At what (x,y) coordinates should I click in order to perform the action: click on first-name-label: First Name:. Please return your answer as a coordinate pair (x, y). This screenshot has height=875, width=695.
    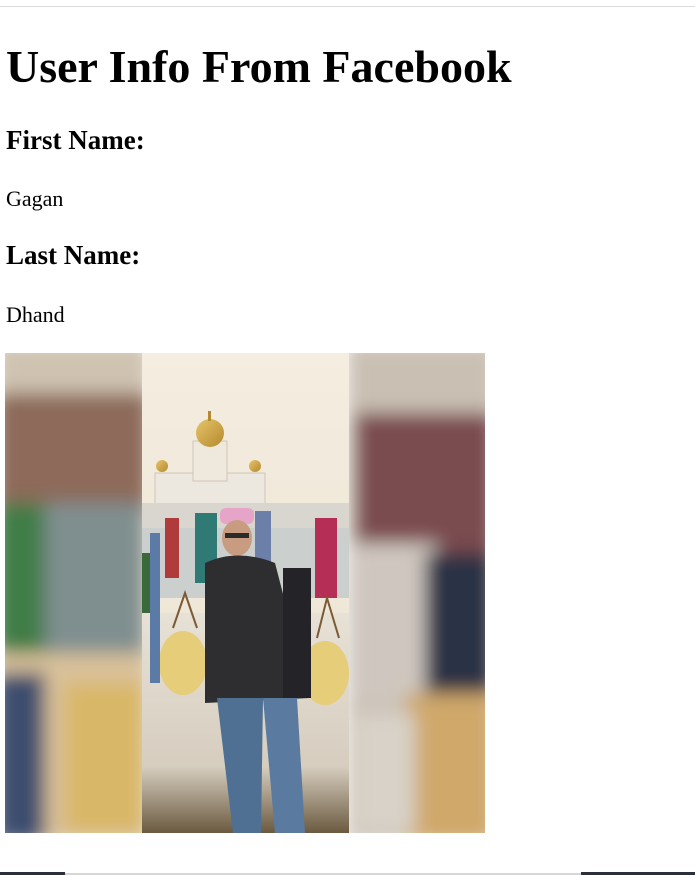
    Looking at the image, I should click on (75, 140).